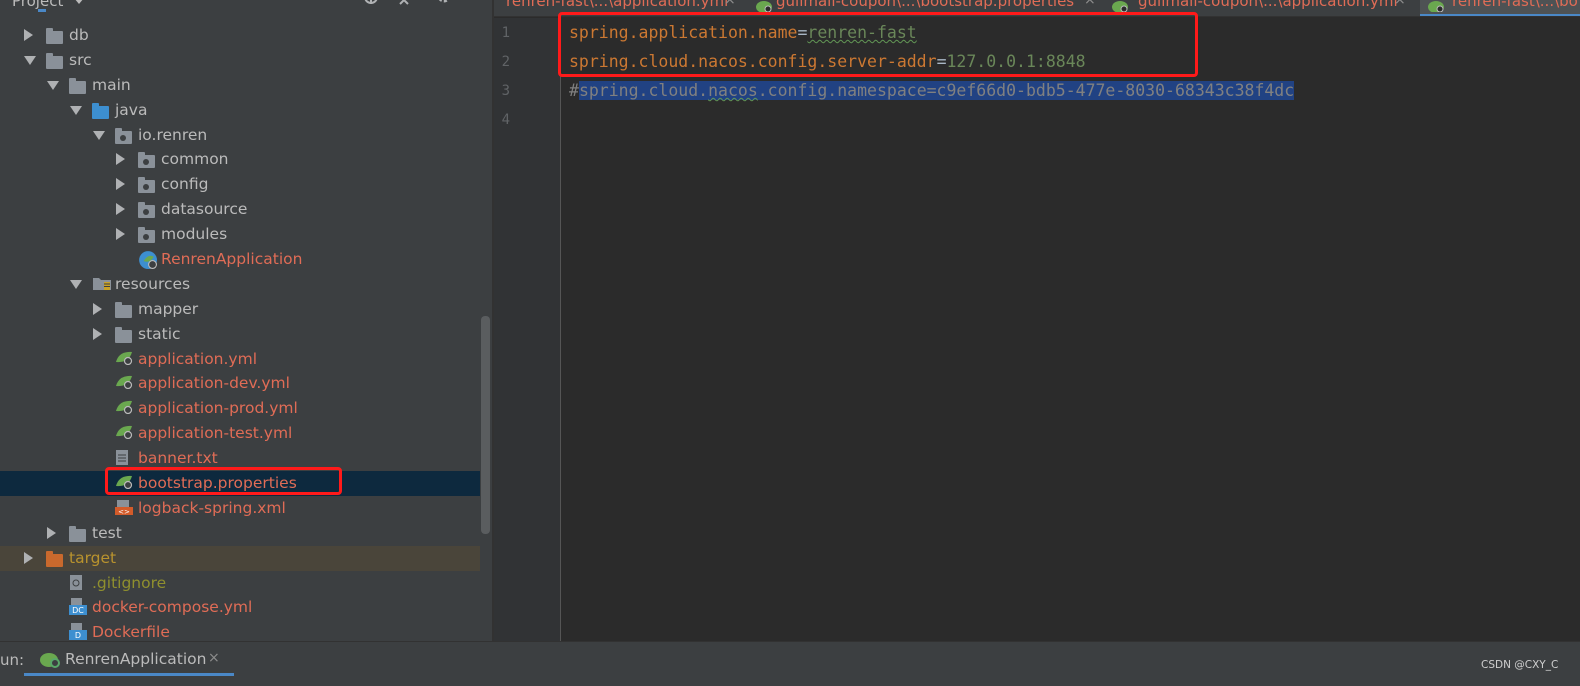 This screenshot has width=1580, height=686. I want to click on tree-item-label: application.yml, so click(198, 358).